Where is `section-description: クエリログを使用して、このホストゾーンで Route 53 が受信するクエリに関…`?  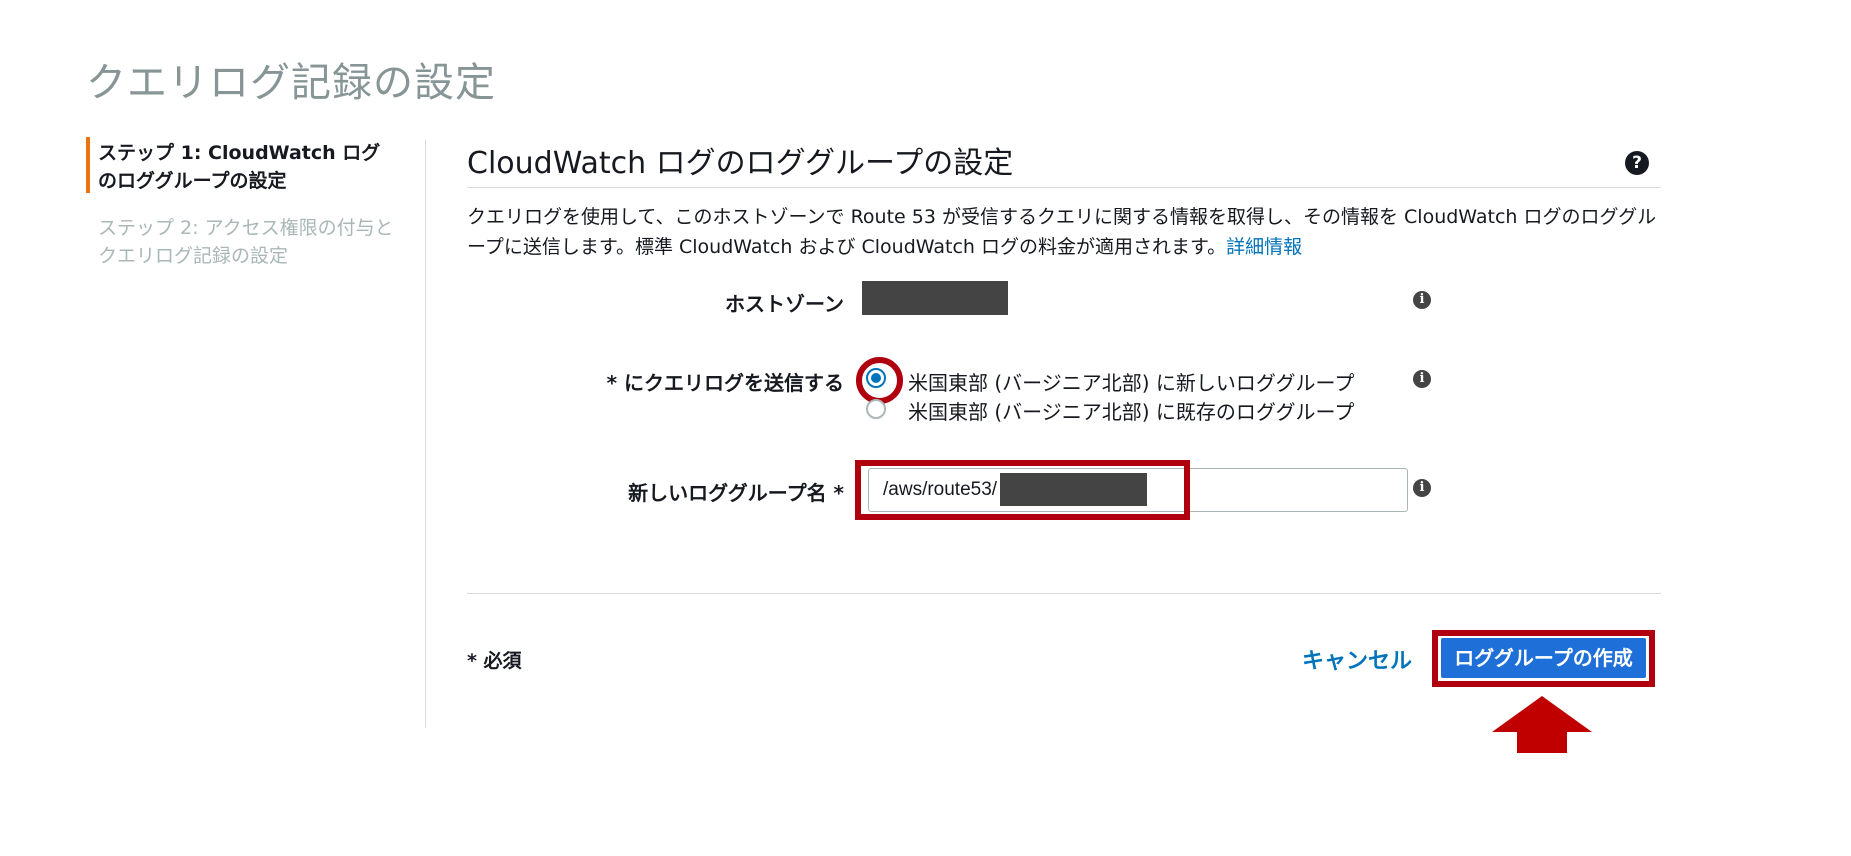
section-description: クエリログを使用して、このホストゾーンで Route 53 が受信するクエリに関… is located at coordinates (1064, 232).